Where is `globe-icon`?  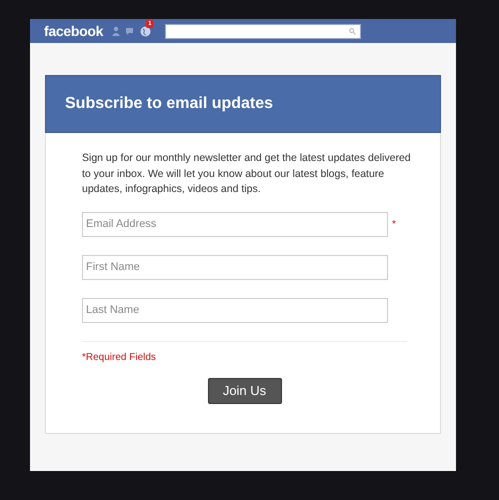
globe-icon is located at coordinates (146, 31).